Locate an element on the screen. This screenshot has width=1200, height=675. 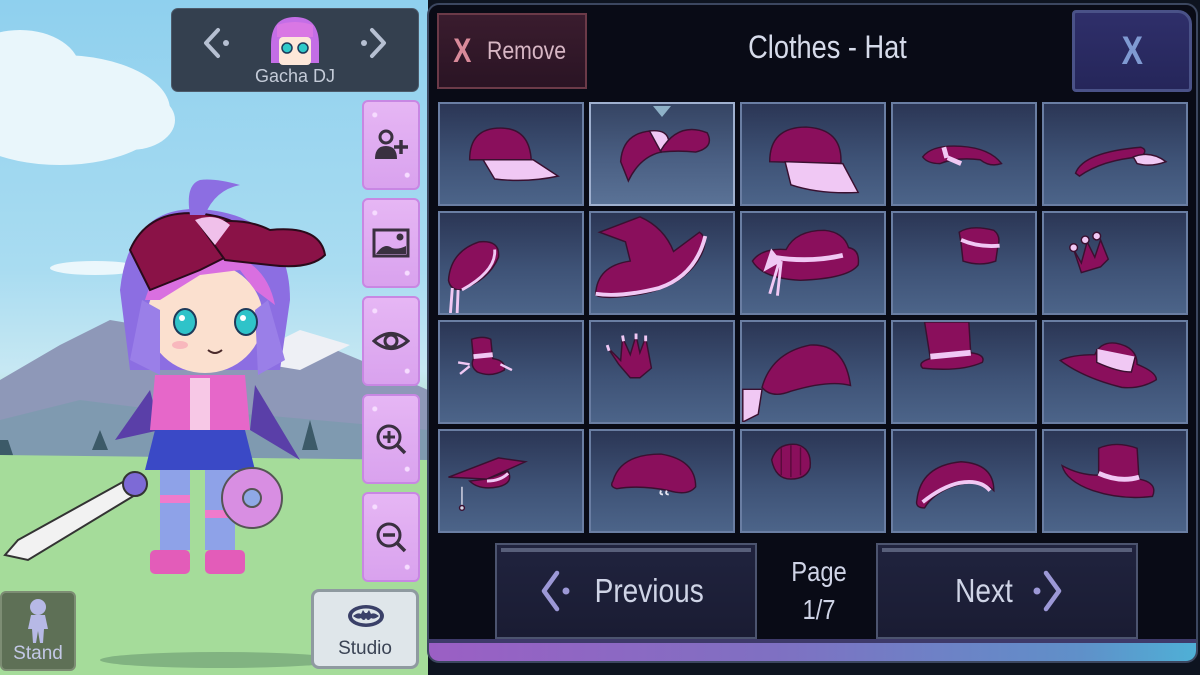
bat-logo-icon is located at coordinates (366, 616).